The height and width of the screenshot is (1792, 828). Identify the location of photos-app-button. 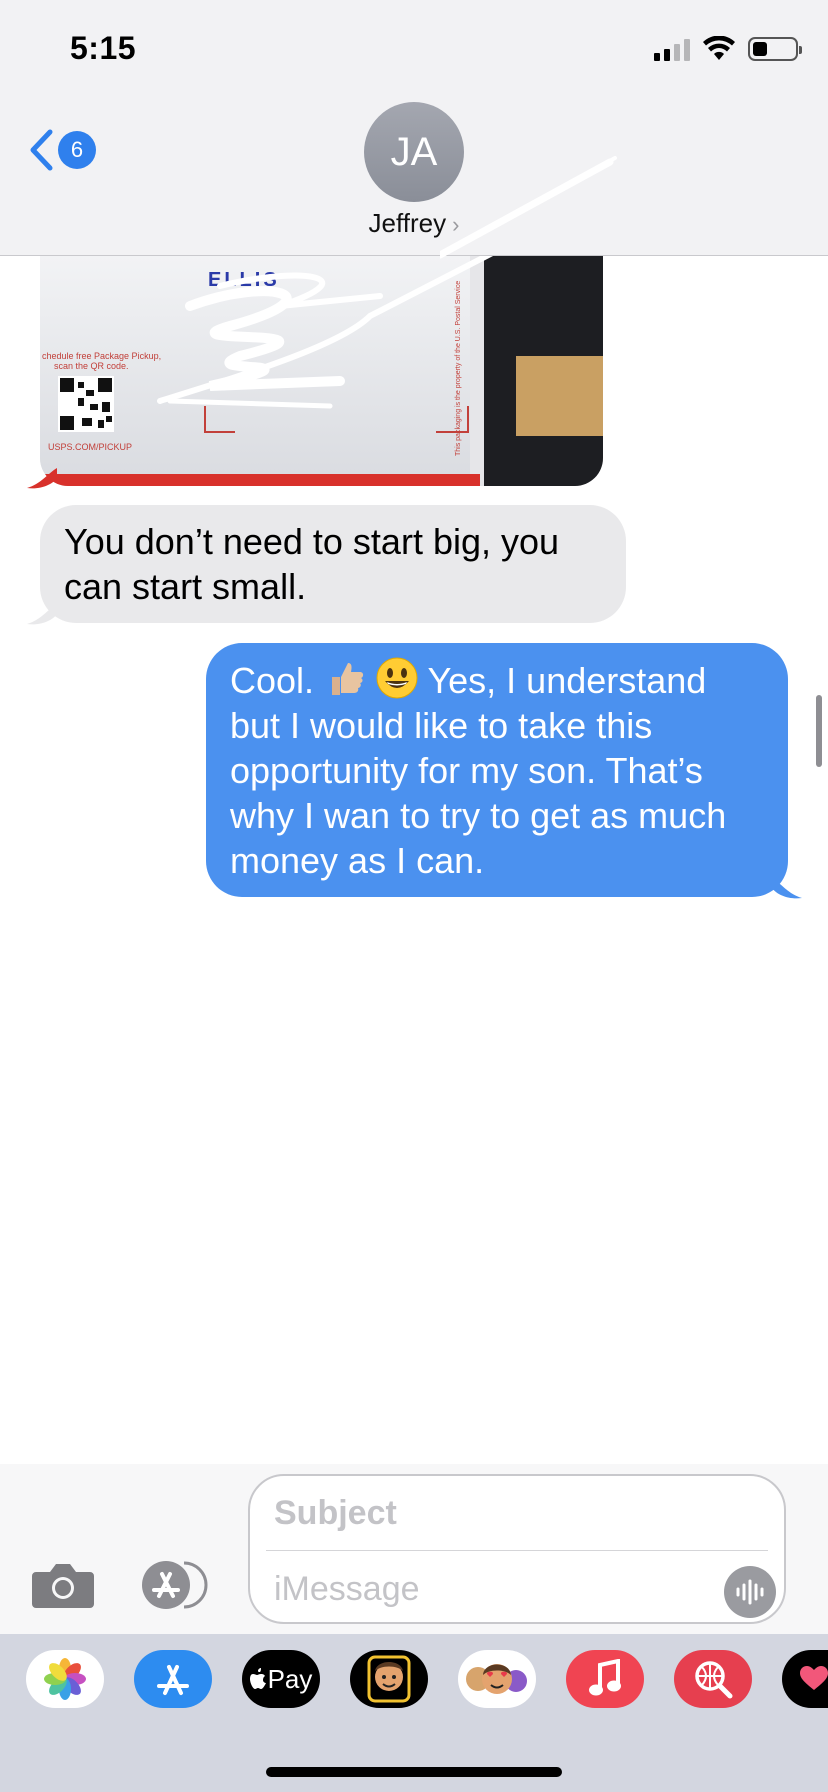
(65, 1679).